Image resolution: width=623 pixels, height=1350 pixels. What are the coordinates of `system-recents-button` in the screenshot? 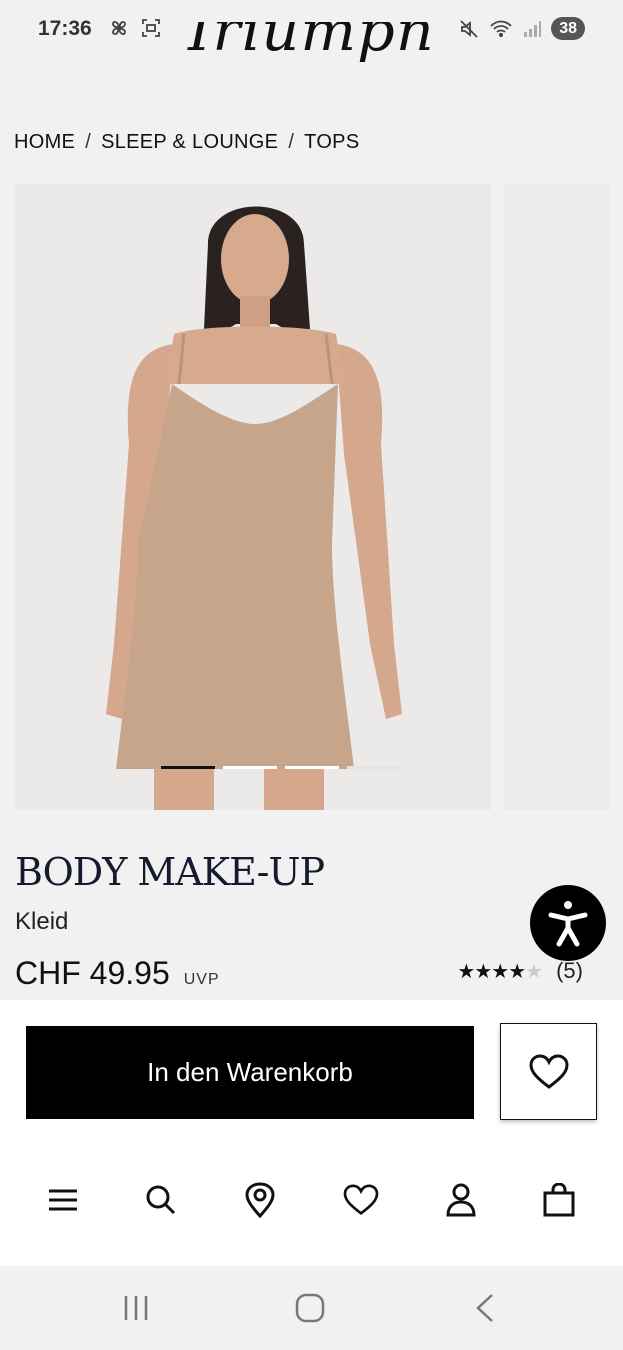 It's located at (136, 1308).